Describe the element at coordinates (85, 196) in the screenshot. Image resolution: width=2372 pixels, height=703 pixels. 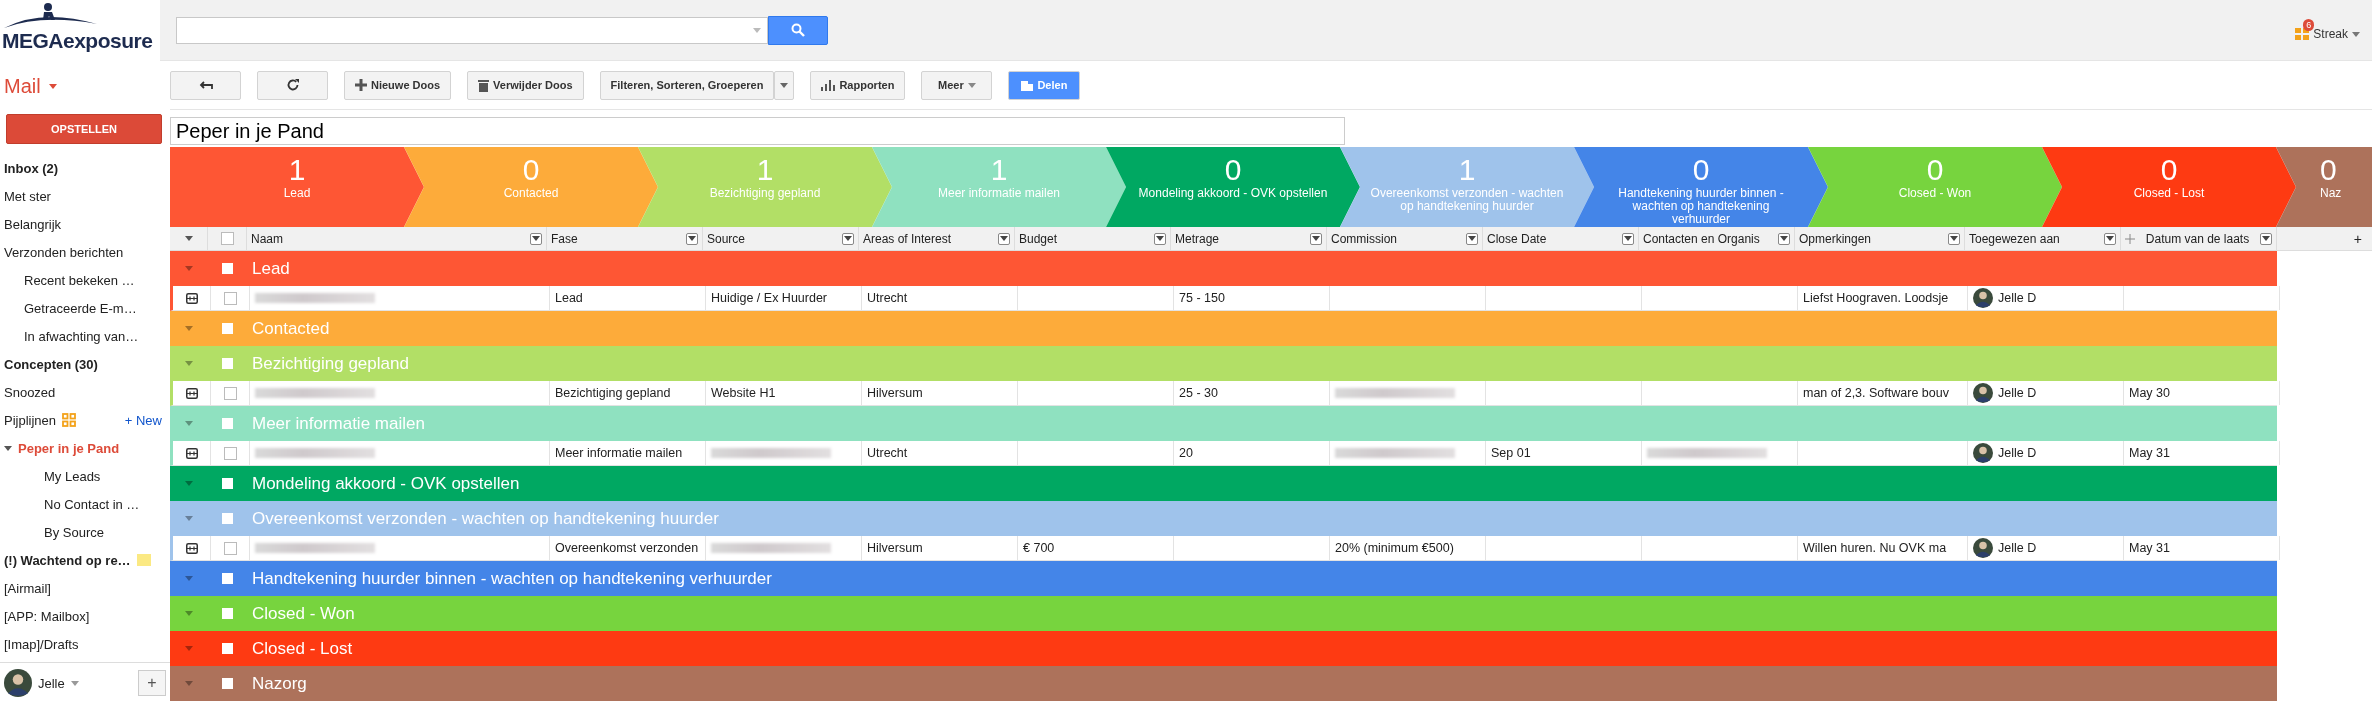
I see `sidebar-item: Met ster` at that location.